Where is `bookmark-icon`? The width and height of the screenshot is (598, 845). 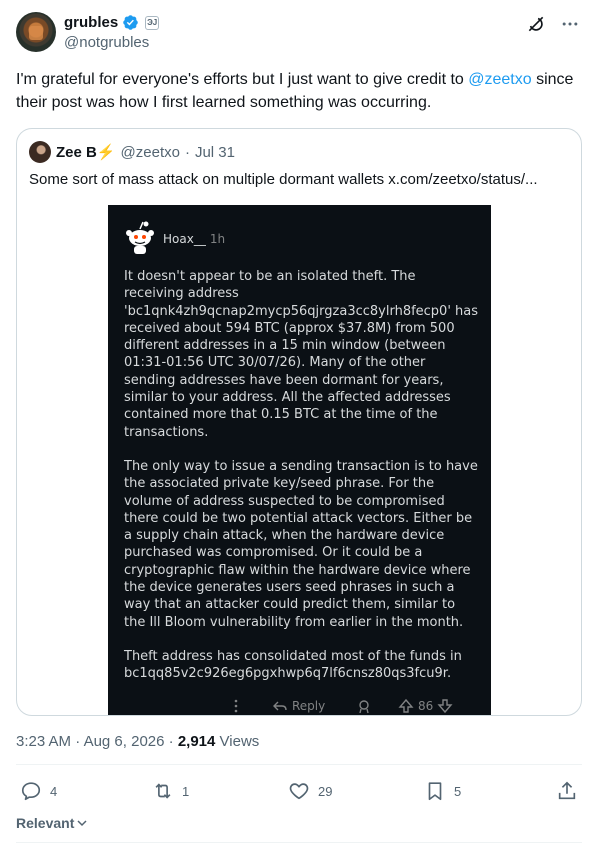 bookmark-icon is located at coordinates (435, 791).